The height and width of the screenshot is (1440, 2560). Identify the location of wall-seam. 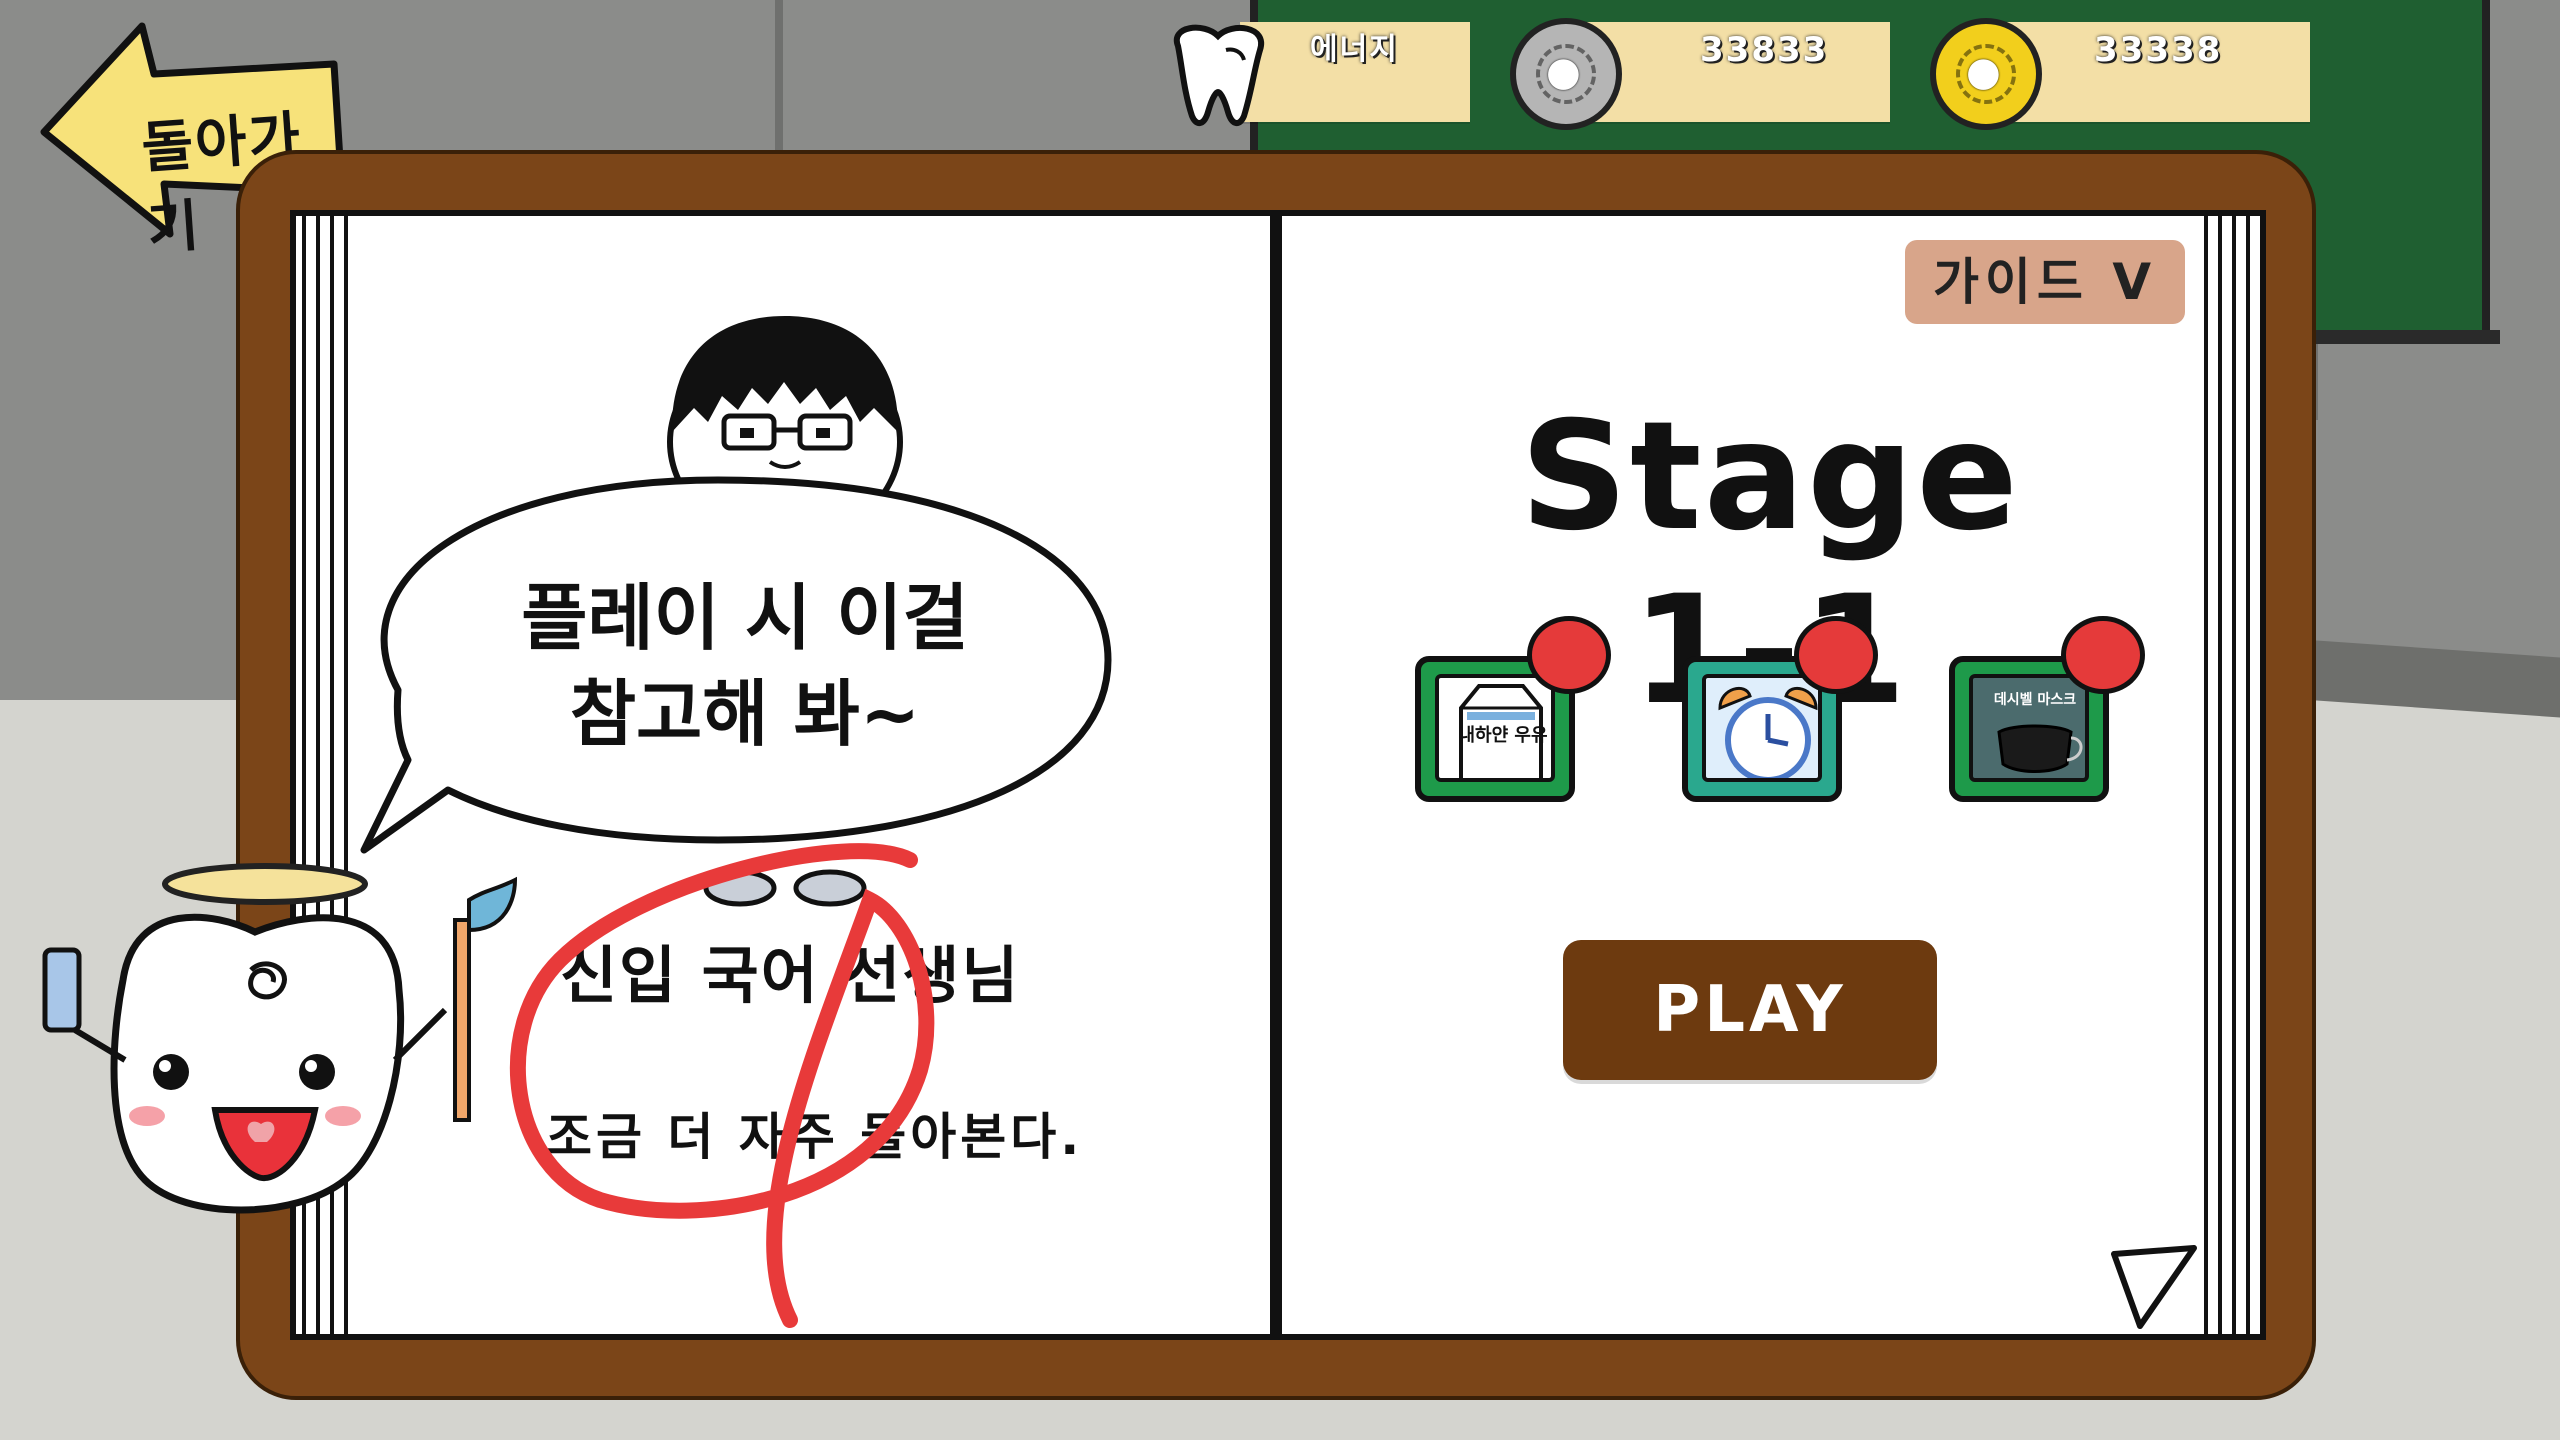
(779, 75).